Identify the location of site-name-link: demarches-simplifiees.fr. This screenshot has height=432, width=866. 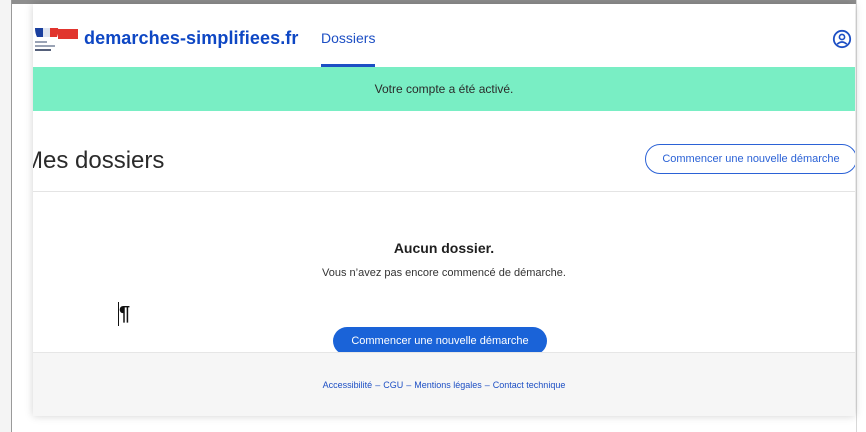
(191, 38).